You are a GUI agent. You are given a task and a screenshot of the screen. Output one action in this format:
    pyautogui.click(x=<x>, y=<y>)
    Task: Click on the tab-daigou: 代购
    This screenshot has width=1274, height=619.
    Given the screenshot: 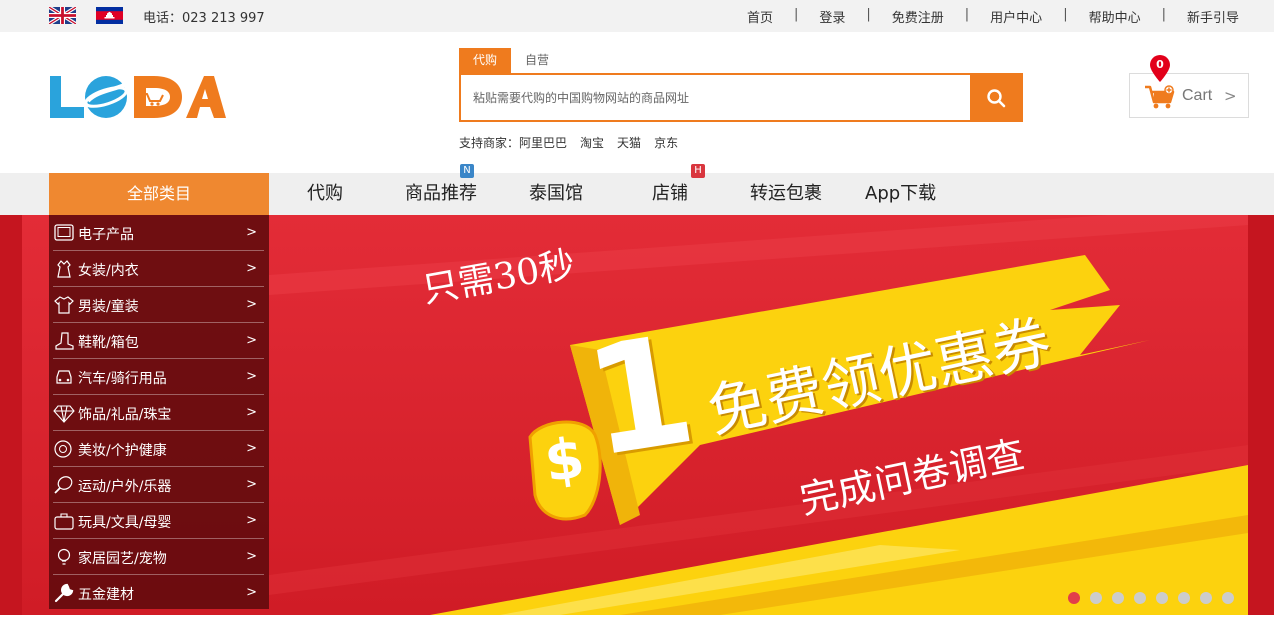 What is the action you would take?
    pyautogui.click(x=485, y=60)
    